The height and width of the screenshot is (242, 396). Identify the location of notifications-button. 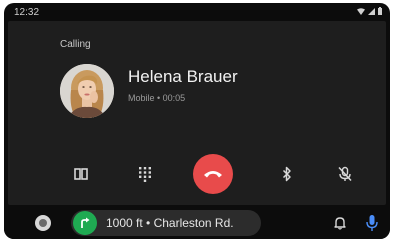
(340, 223).